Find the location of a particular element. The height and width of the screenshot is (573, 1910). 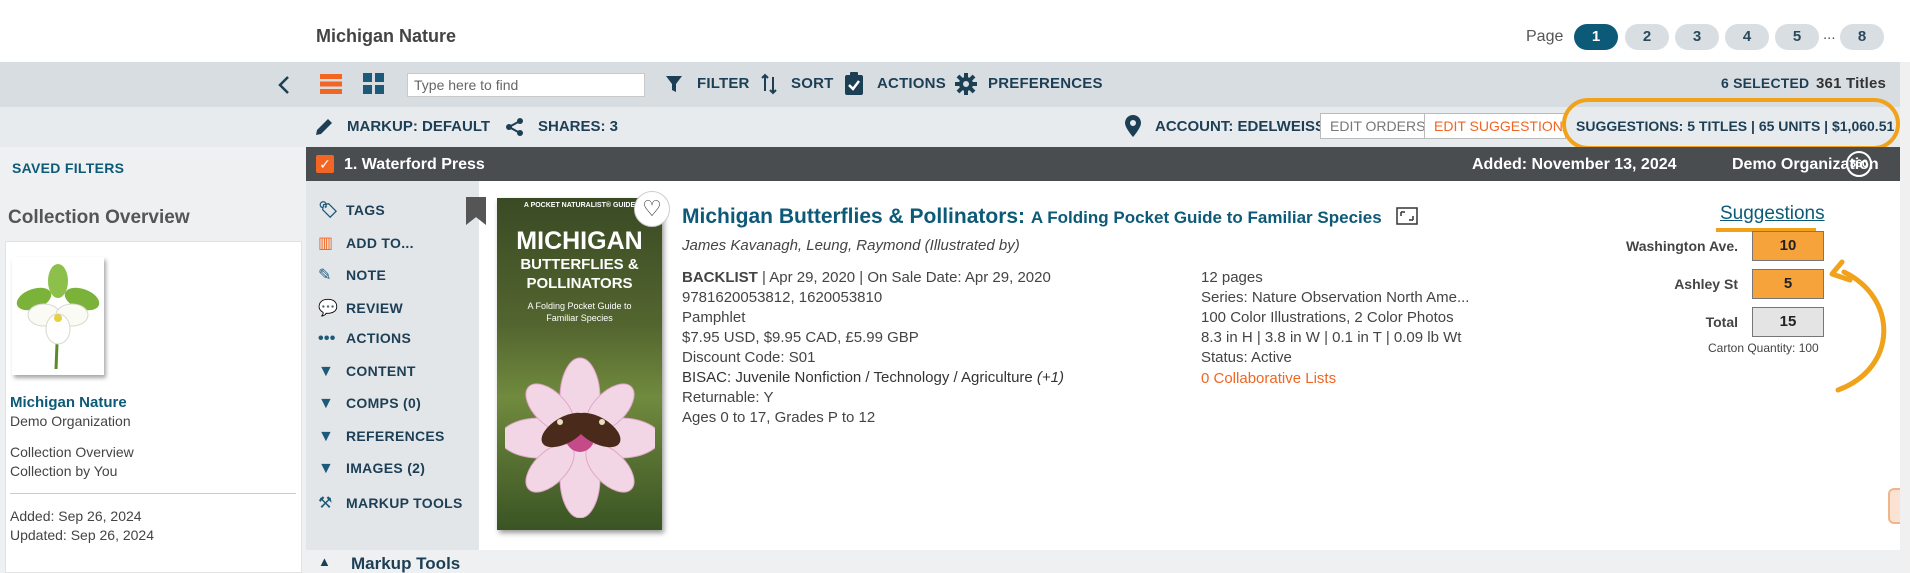

illustrations: 100 Color Illustrations, 2 Color Photos is located at coordinates (1327, 317).